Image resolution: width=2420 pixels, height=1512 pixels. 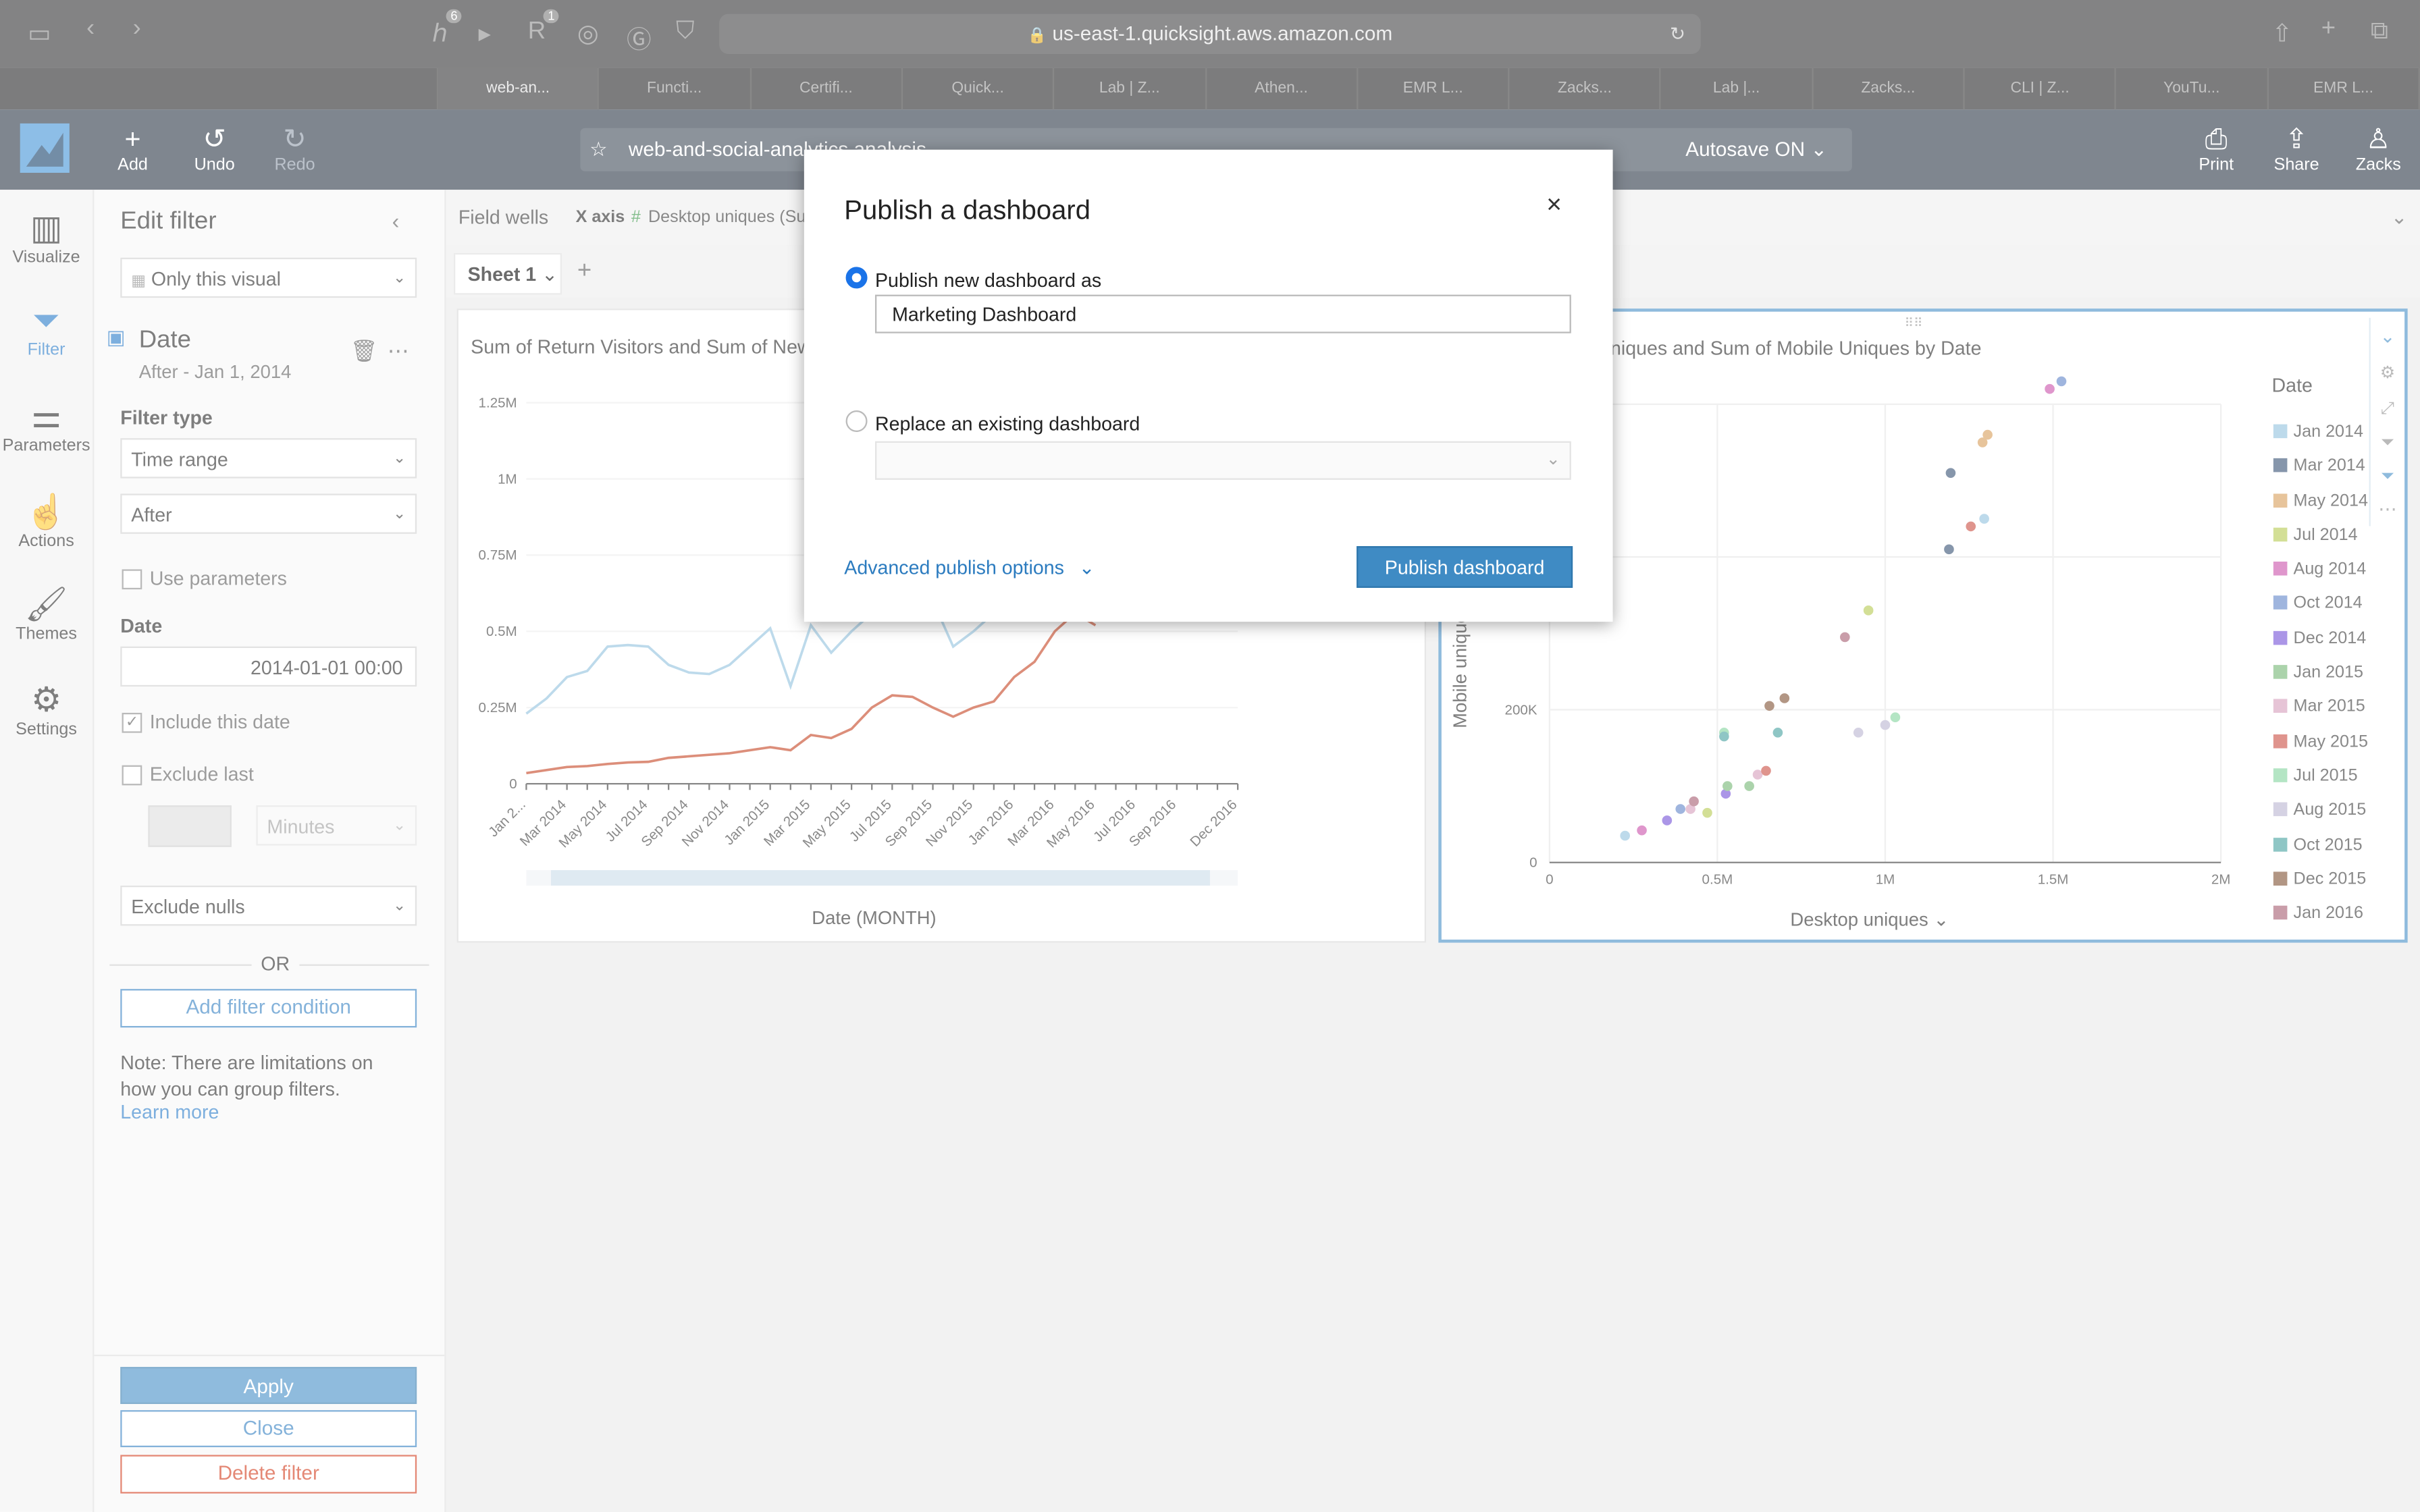 I want to click on advanced-options-label: Advanced publish options, so click(x=954, y=568).